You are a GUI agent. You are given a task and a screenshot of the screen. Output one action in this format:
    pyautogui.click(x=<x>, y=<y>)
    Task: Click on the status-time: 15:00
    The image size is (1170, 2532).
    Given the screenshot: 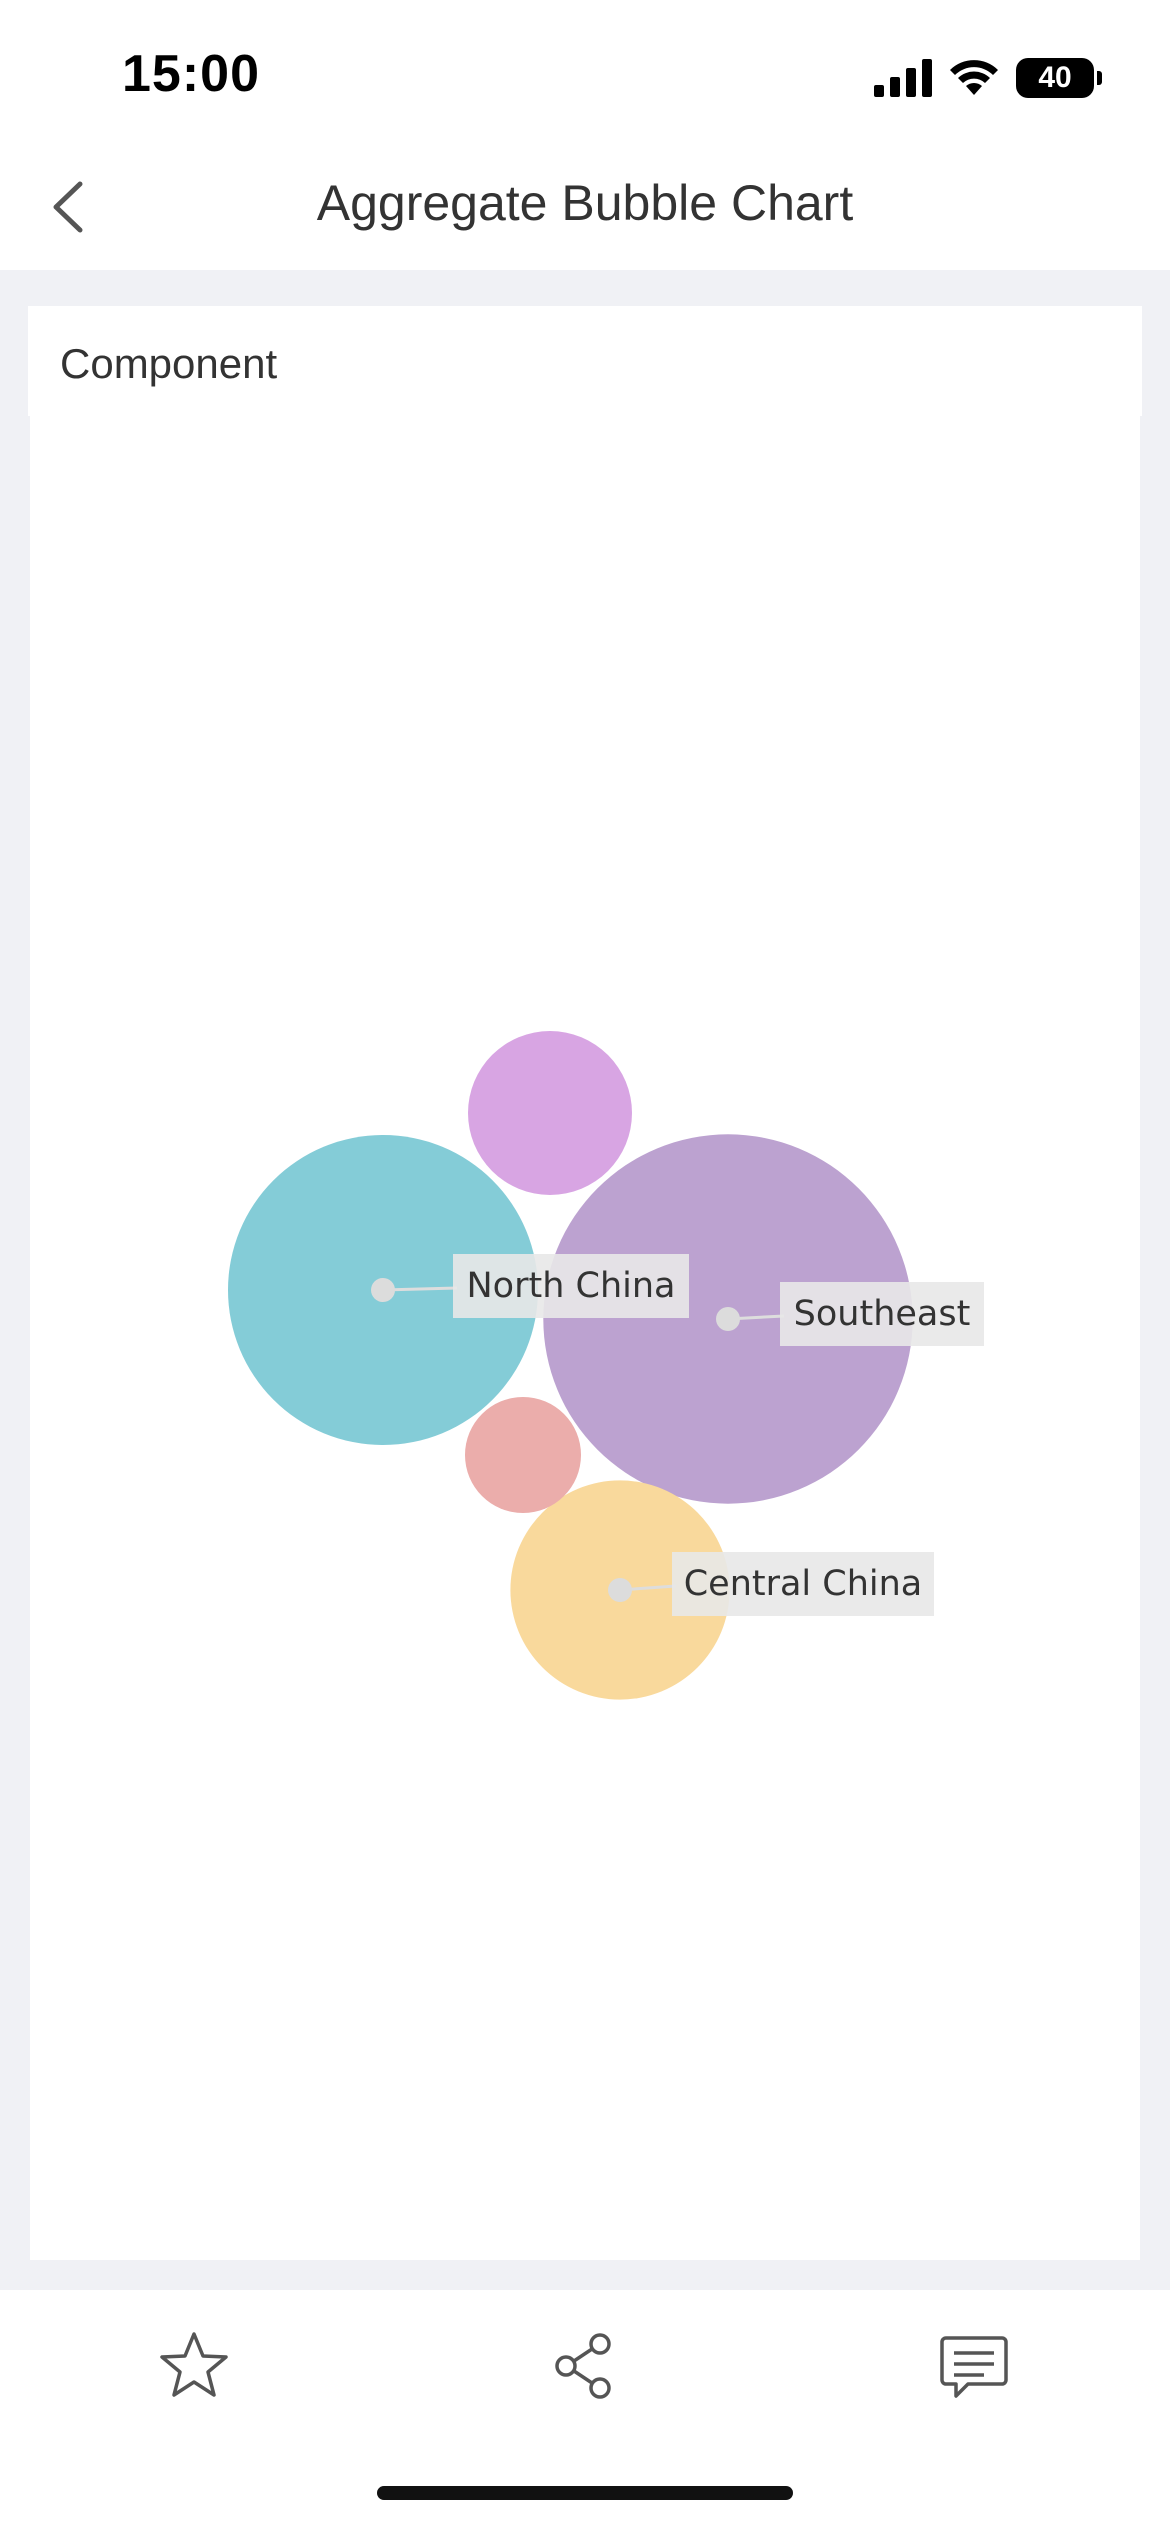 What is the action you would take?
    pyautogui.click(x=191, y=74)
    